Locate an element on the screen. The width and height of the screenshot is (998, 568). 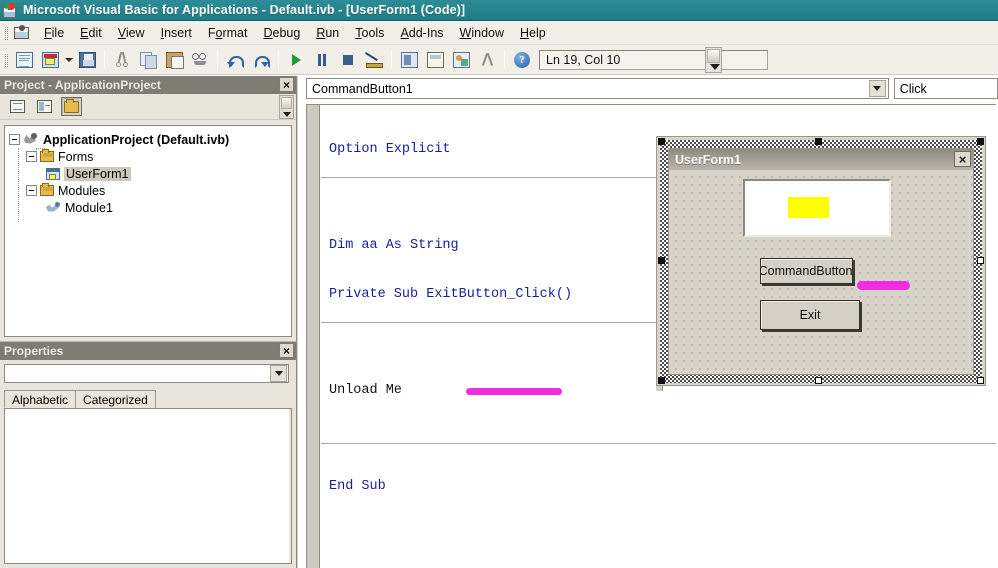
clipboard-icon is located at coordinates (174, 60).